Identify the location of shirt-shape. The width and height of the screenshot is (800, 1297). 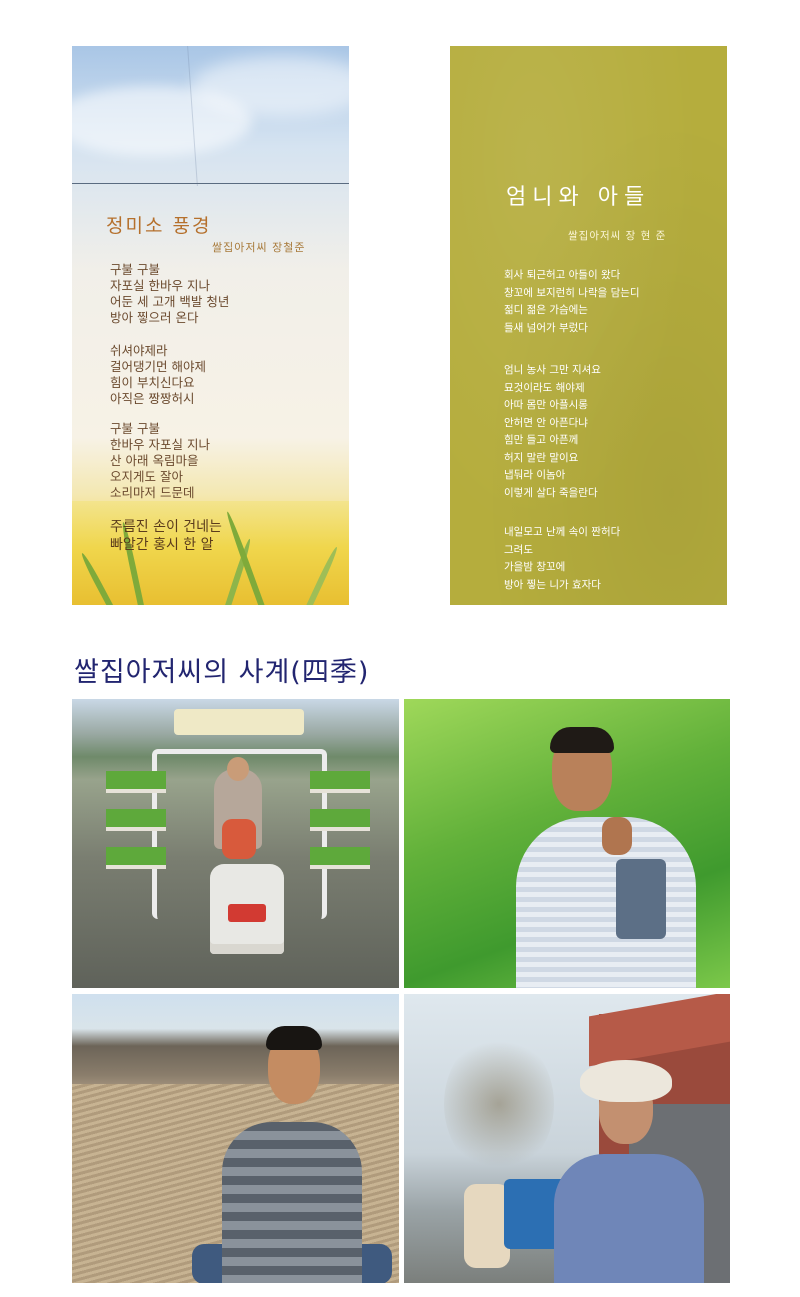
(629, 1218).